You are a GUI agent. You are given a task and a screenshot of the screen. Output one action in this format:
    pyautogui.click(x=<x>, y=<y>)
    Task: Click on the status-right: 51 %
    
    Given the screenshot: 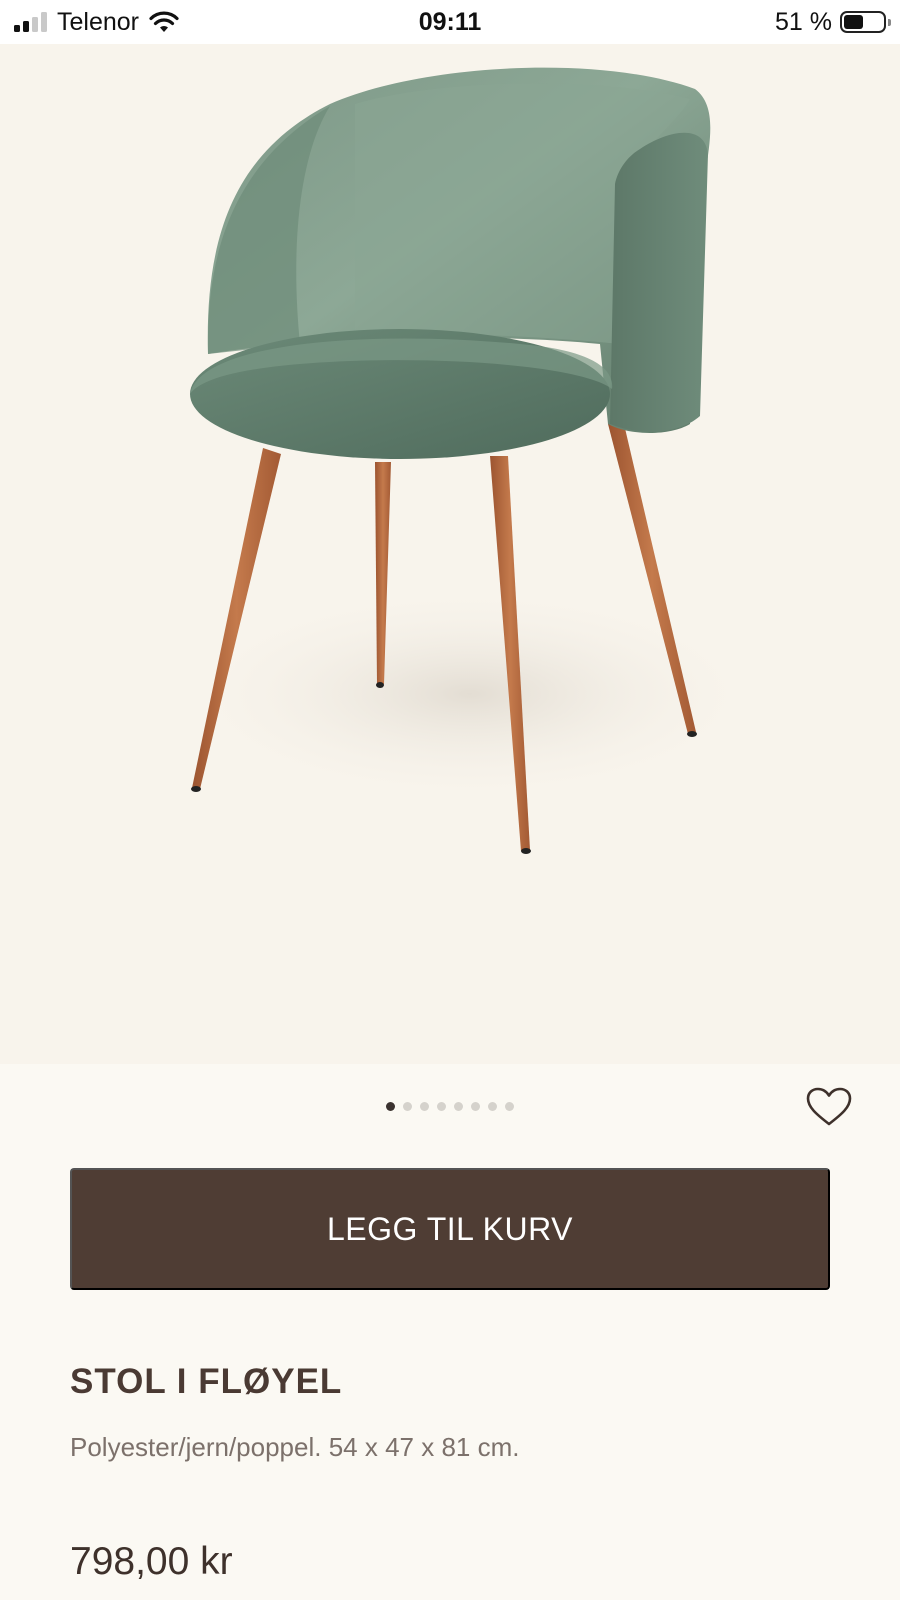 What is the action you would take?
    pyautogui.click(x=833, y=22)
    